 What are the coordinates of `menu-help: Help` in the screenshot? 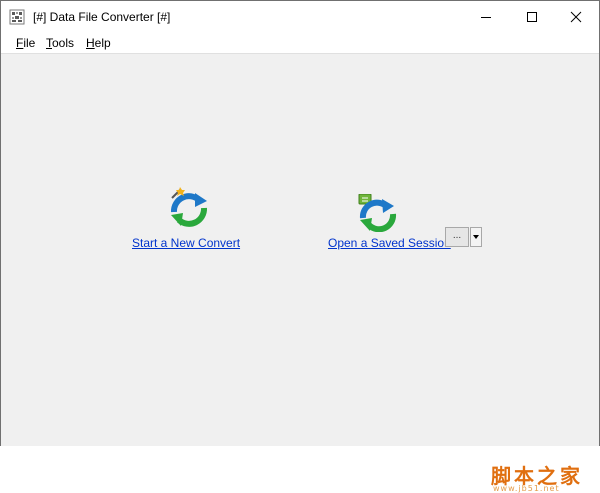 It's located at (98, 43).